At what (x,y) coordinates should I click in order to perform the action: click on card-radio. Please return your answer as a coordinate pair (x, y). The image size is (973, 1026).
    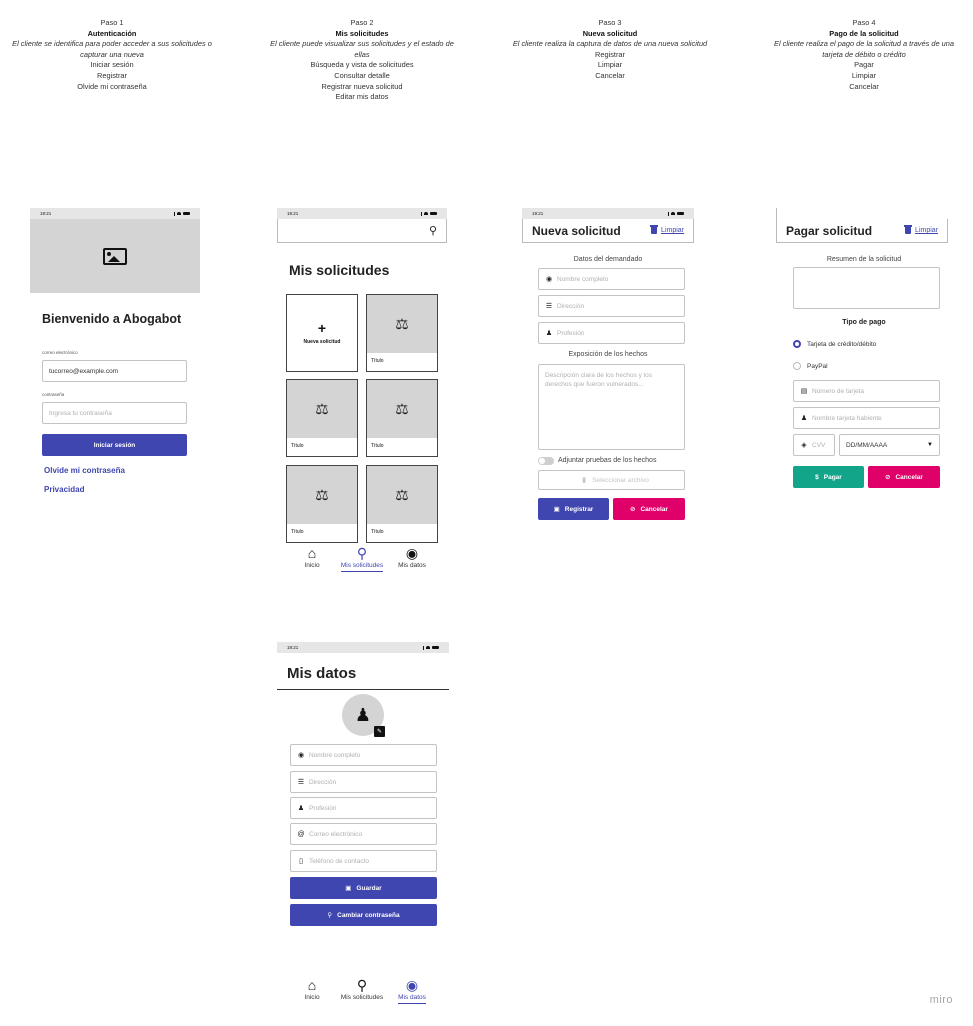
    Looking at the image, I should click on (797, 344).